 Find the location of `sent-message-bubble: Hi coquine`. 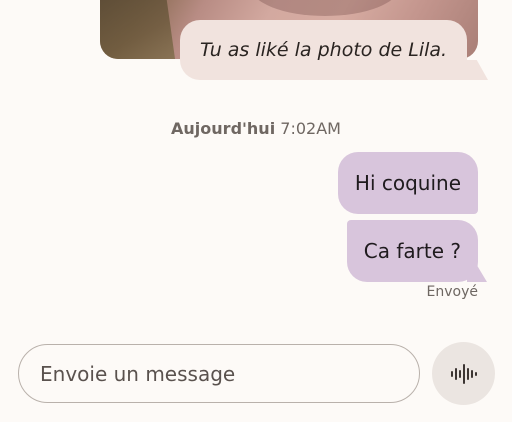

sent-message-bubble: Hi coquine is located at coordinates (407, 183).